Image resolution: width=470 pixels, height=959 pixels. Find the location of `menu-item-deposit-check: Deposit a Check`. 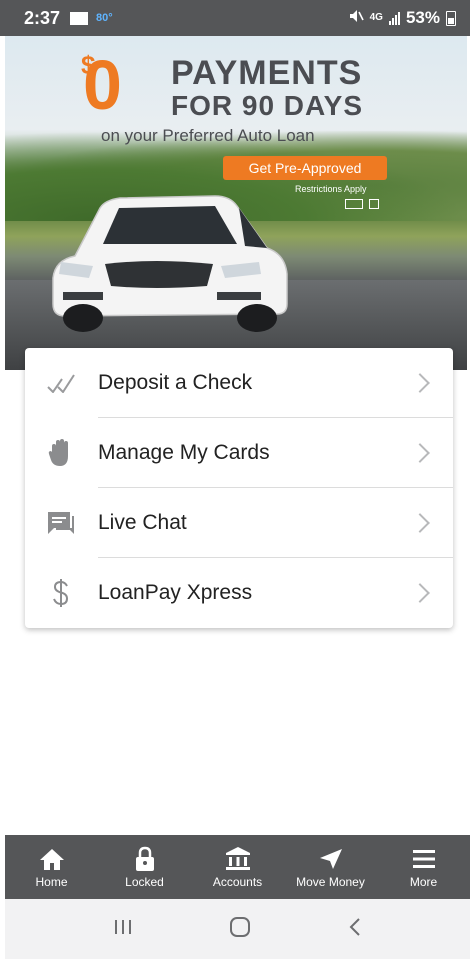

menu-item-deposit-check: Deposit a Check is located at coordinates (239, 383).